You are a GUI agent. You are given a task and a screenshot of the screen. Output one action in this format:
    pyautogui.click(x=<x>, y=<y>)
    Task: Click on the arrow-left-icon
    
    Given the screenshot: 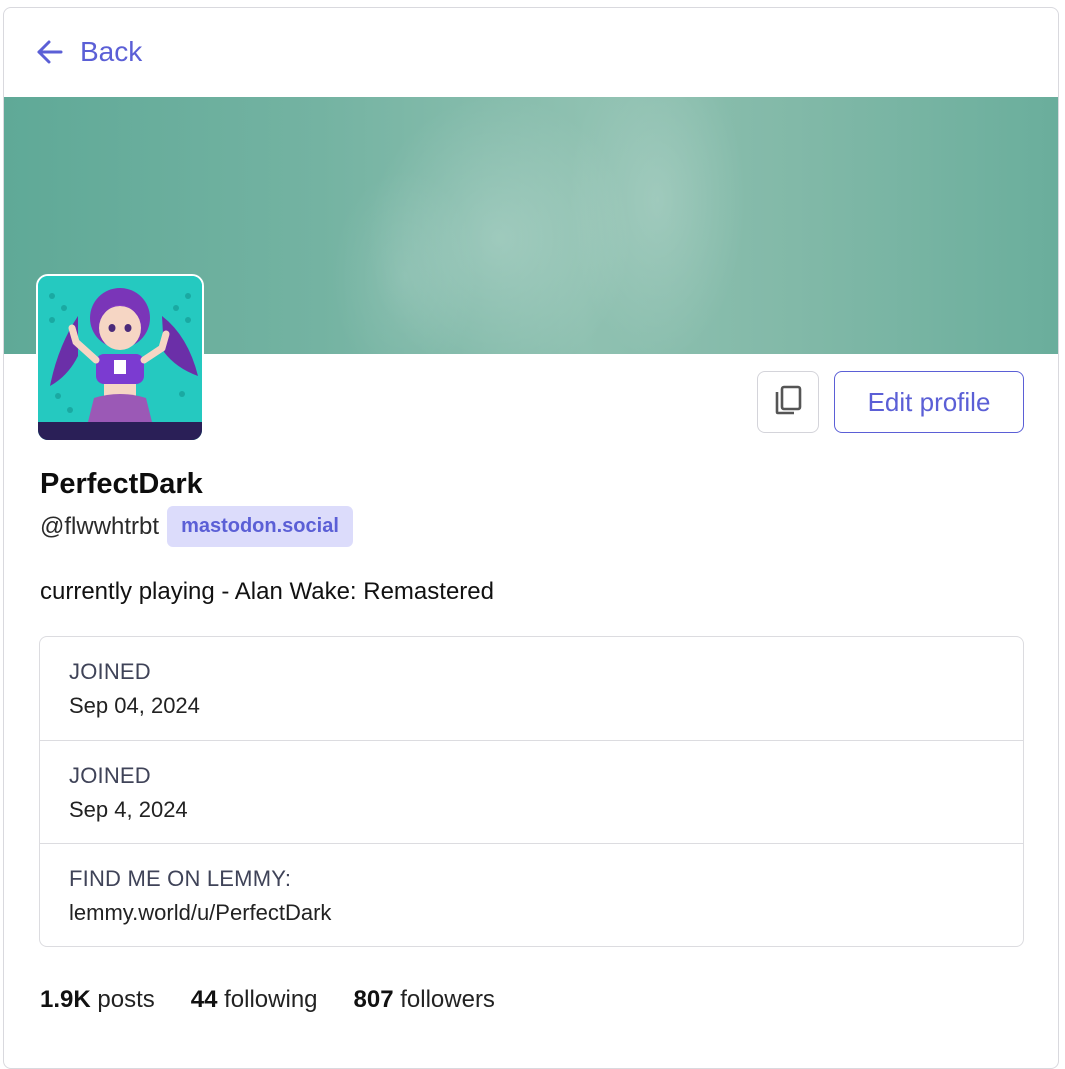 What is the action you would take?
    pyautogui.click(x=50, y=52)
    